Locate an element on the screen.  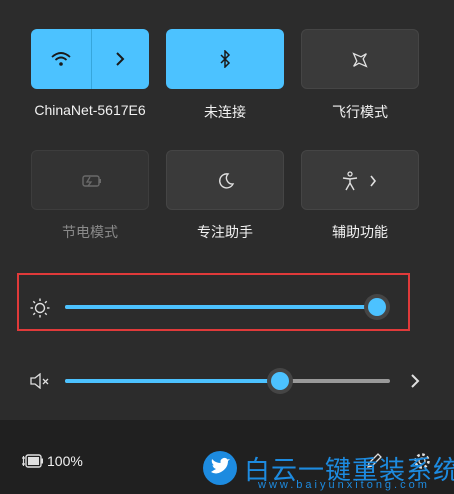
airplane-mode-label: 飞行模式 is located at coordinates (360, 112).